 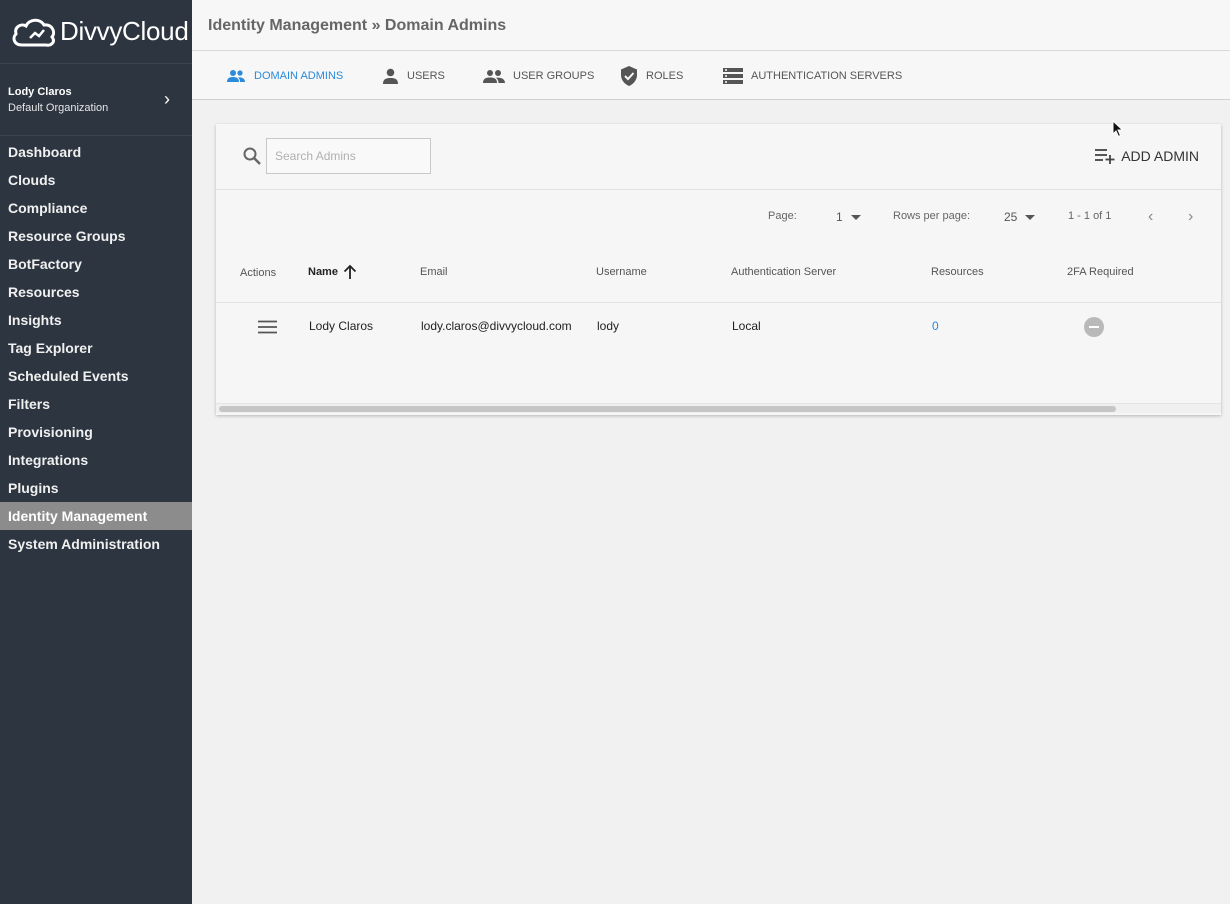 I want to click on playlist-add-icon, so click(x=1105, y=156).